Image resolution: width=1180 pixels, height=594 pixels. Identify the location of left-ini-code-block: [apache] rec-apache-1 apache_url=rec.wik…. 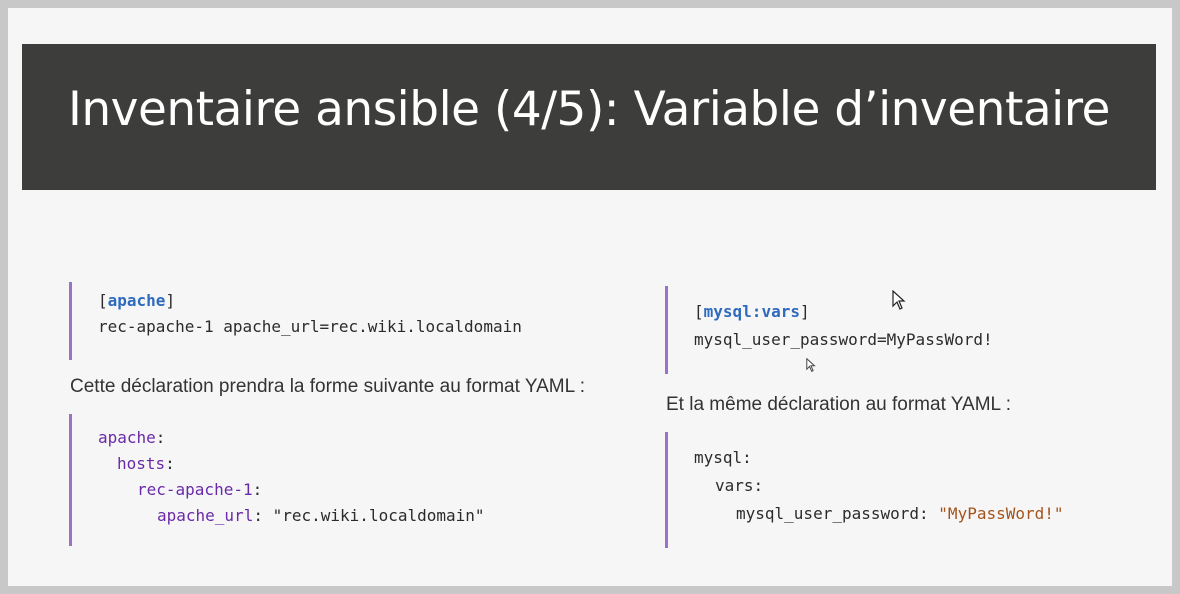
(340, 321).